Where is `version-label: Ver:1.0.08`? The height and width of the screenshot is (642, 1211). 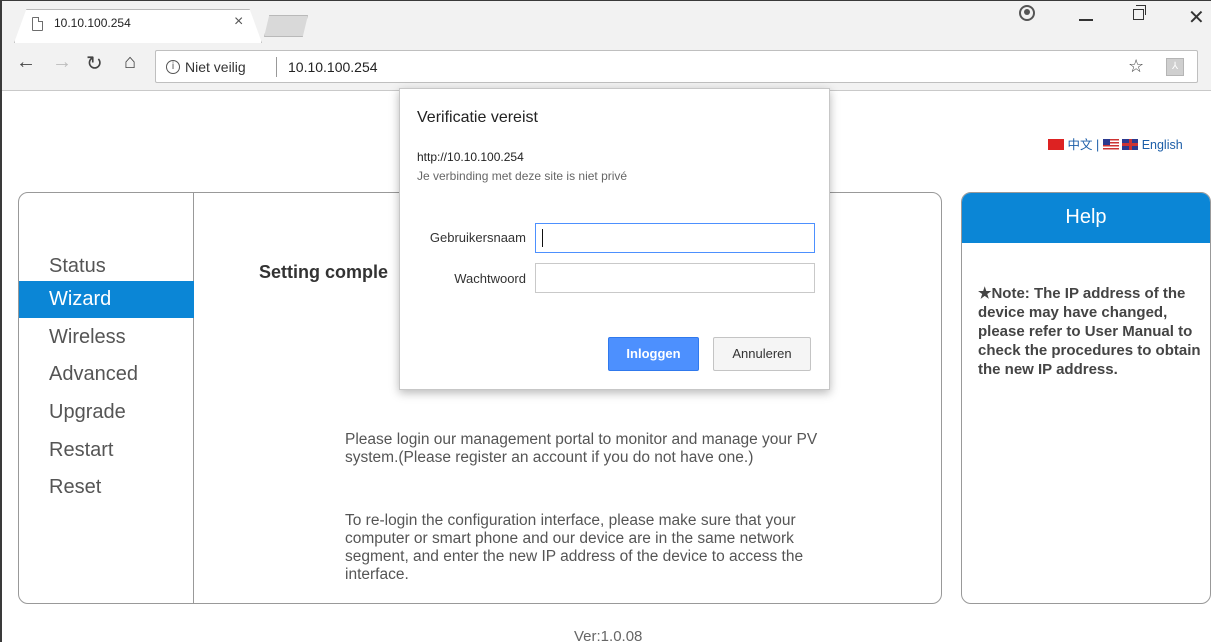 version-label: Ver:1.0.08 is located at coordinates (608, 635).